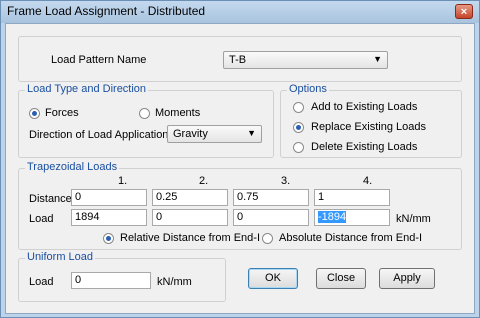 The width and height of the screenshot is (480, 318). Describe the element at coordinates (286, 181) in the screenshot. I see `column-header-3: 3.` at that location.